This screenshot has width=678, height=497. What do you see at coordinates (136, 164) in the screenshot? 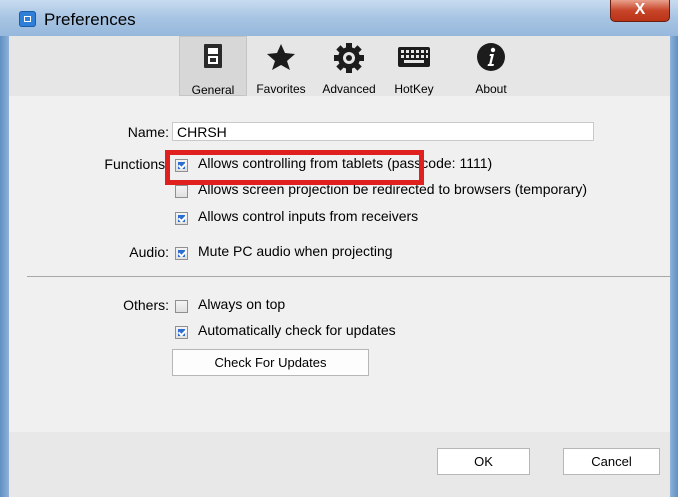
I see `functions-label: Functions:` at bounding box center [136, 164].